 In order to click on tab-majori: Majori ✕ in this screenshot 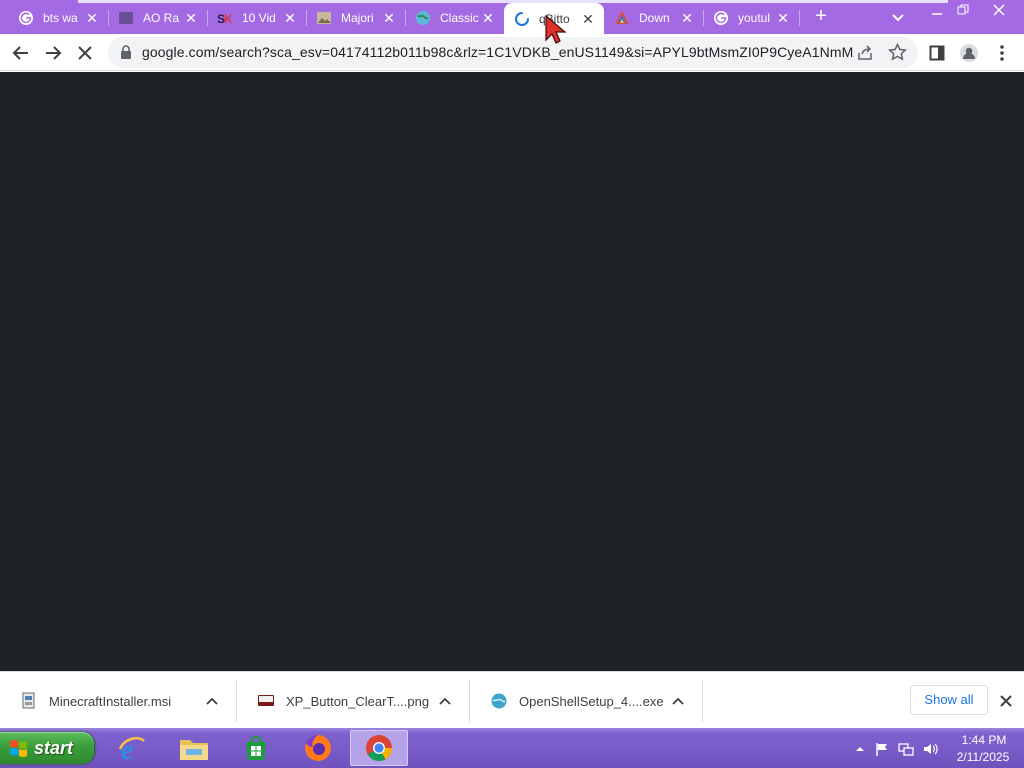, I will do `click(356, 18)`.